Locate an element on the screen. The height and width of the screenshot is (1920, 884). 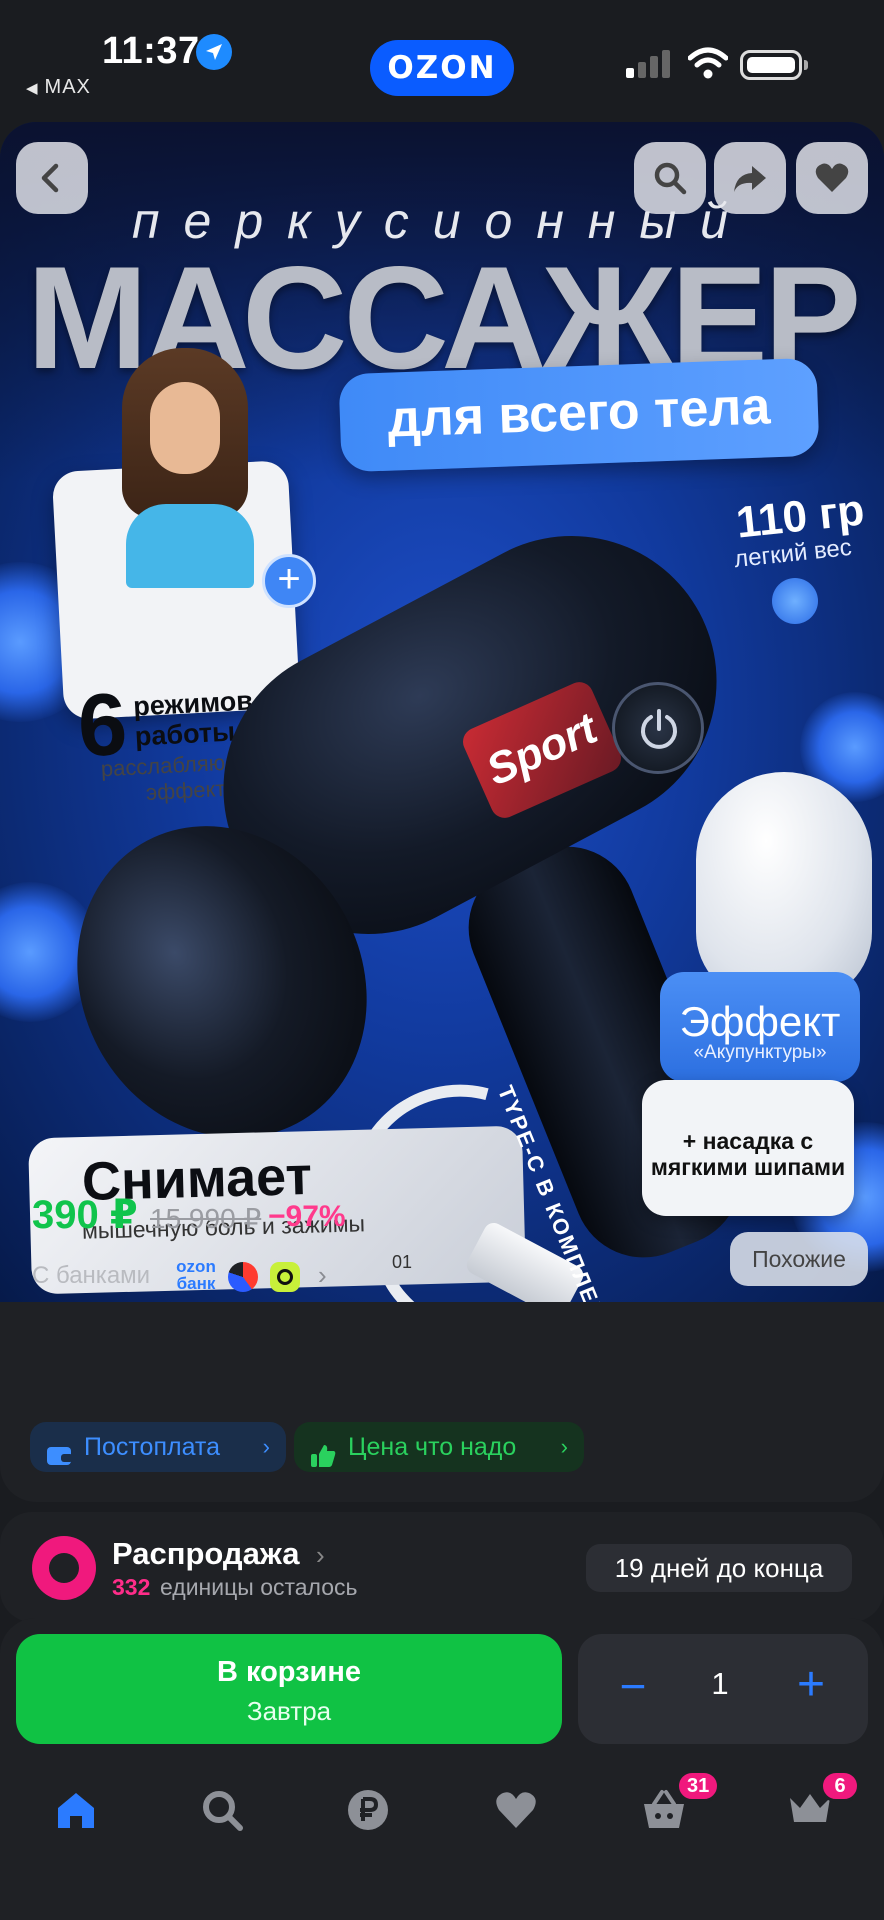
attachment-text: + насадка с мягкими шипами is located at coordinates (748, 1154).